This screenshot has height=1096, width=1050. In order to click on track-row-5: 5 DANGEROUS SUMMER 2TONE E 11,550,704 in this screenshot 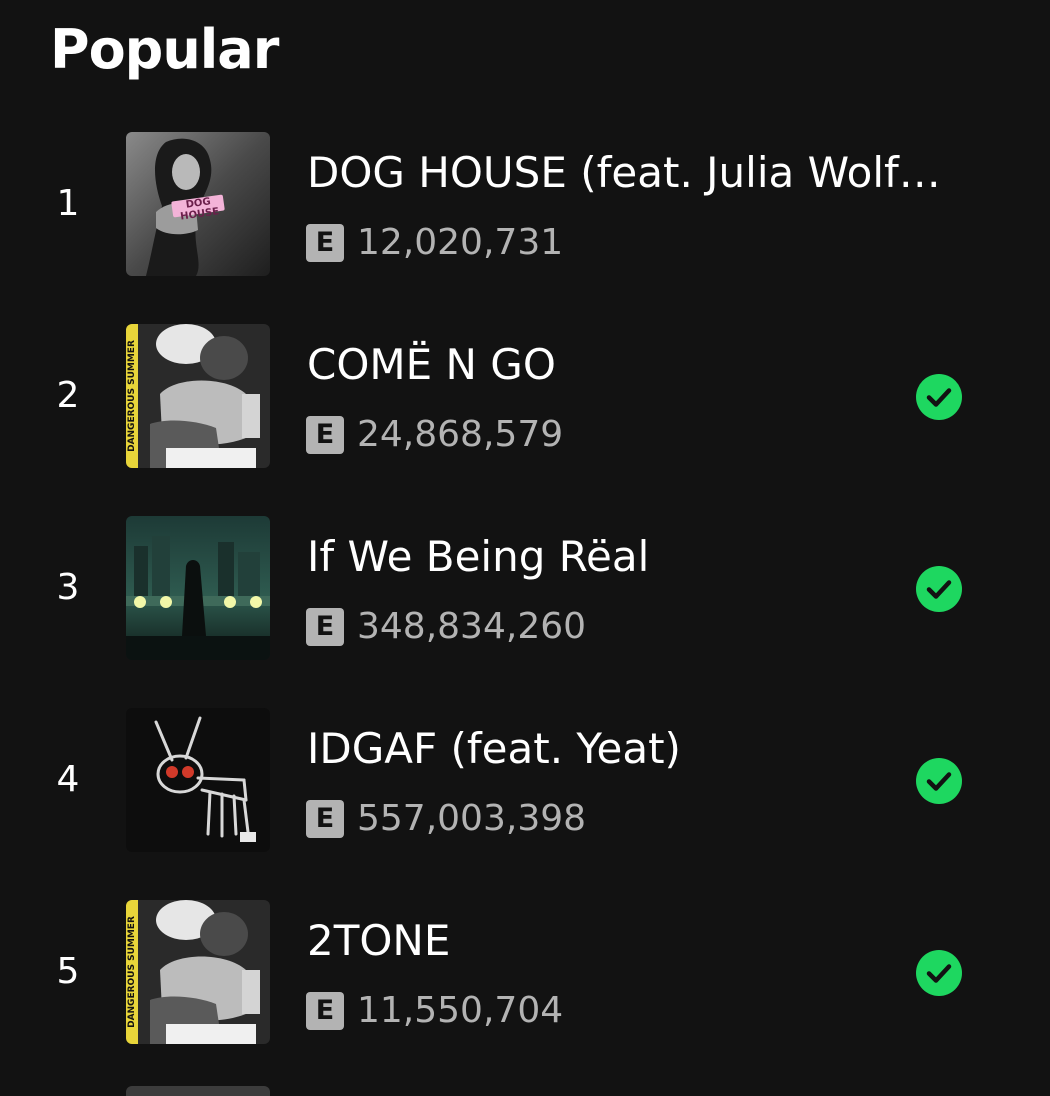, I will do `click(525, 972)`.